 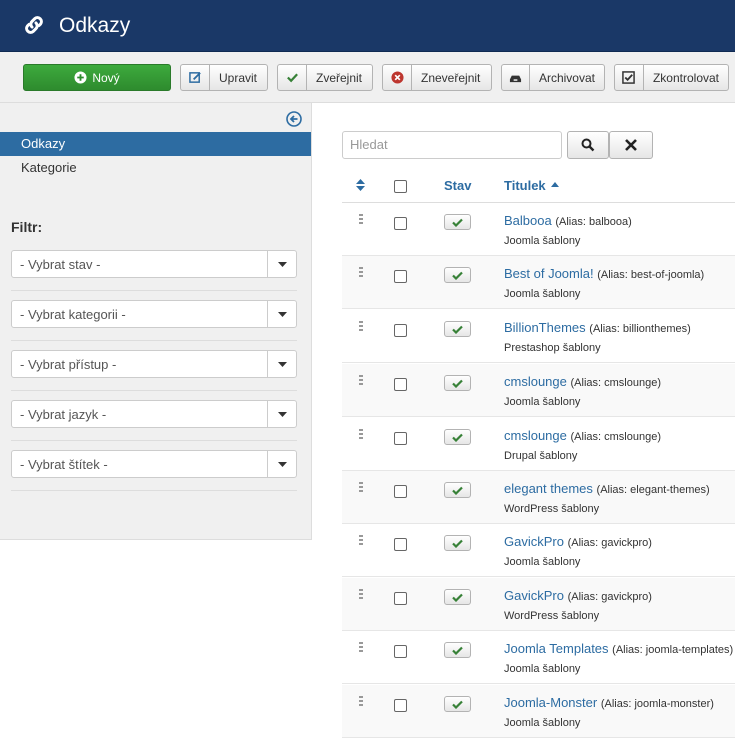 What do you see at coordinates (155, 144) in the screenshot?
I see `sidebar-item-odkazy: Odkazy` at bounding box center [155, 144].